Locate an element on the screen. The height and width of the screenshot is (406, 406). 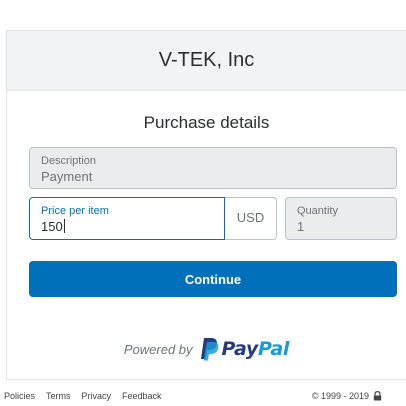
currency-selector: USD is located at coordinates (251, 218).